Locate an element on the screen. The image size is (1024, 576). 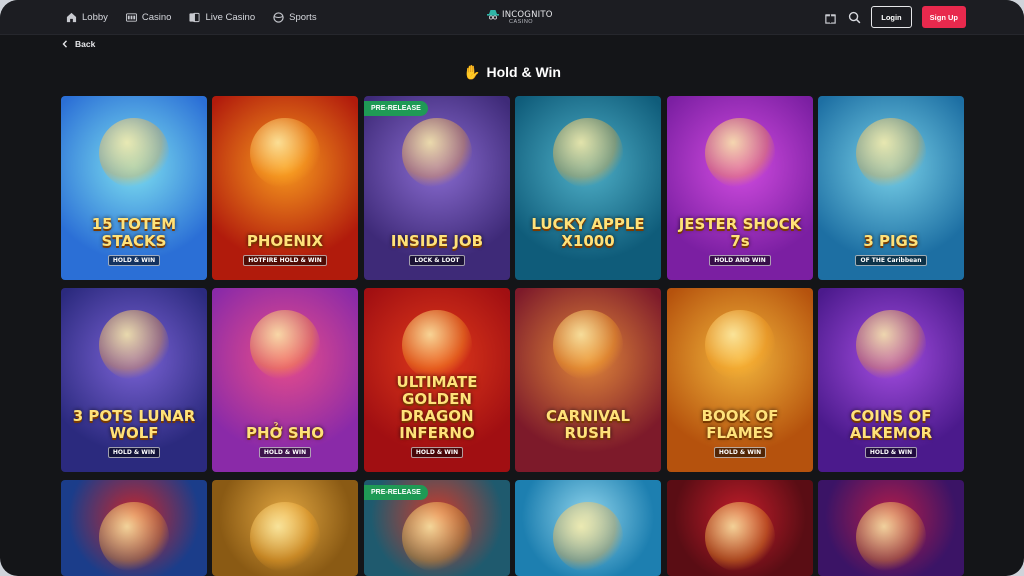
main-nav: Lobby Casino Live Casino Sports is located at coordinates (191, 17).